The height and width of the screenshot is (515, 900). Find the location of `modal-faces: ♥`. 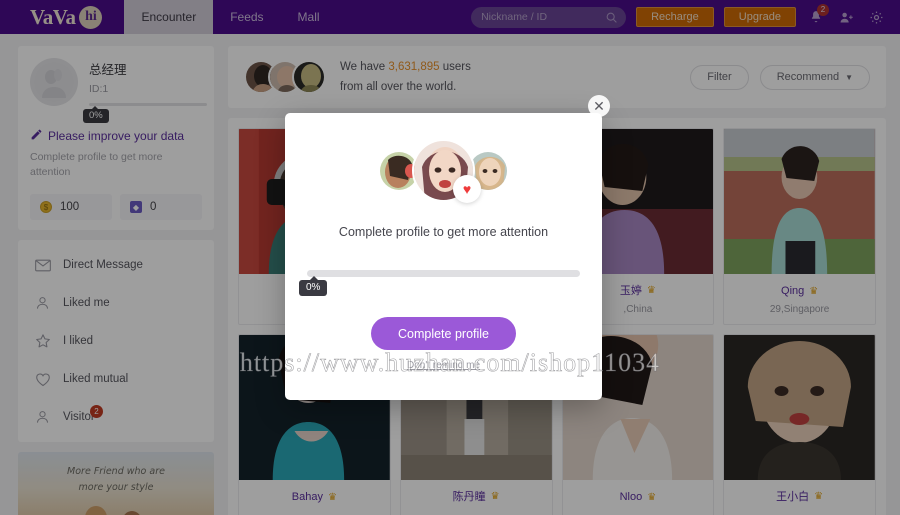

modal-faces: ♥ is located at coordinates (443, 158).